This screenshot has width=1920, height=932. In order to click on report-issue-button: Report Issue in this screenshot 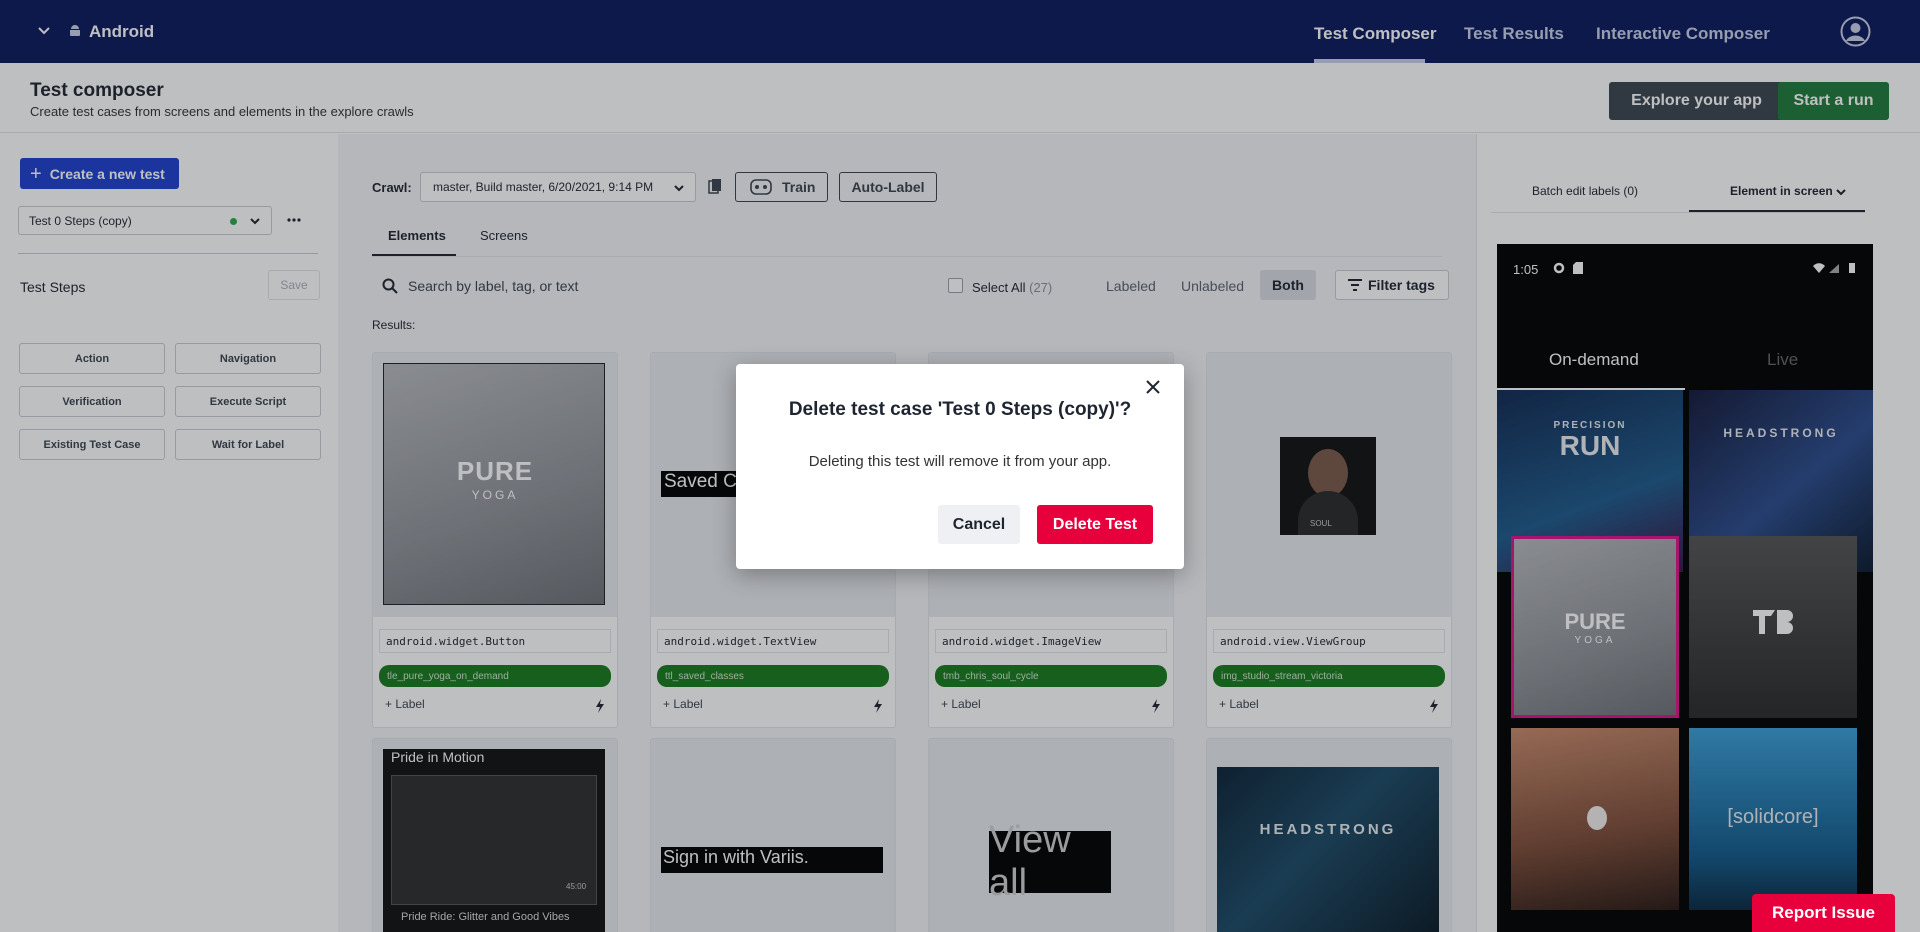, I will do `click(1823, 913)`.